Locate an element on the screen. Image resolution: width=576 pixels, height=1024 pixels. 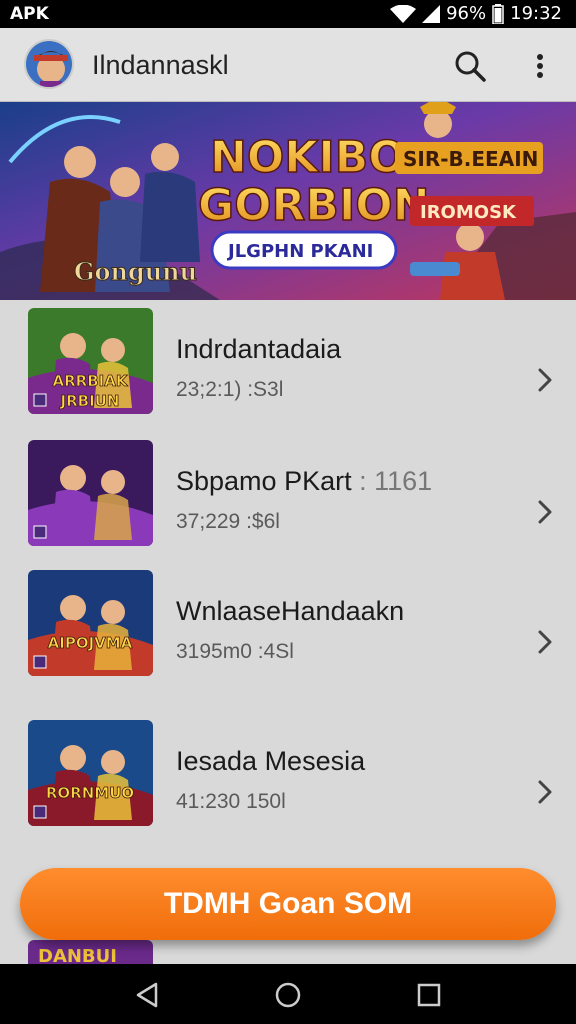
banner-tag-top: SIR-B.EEAIN is located at coordinates (470, 159).